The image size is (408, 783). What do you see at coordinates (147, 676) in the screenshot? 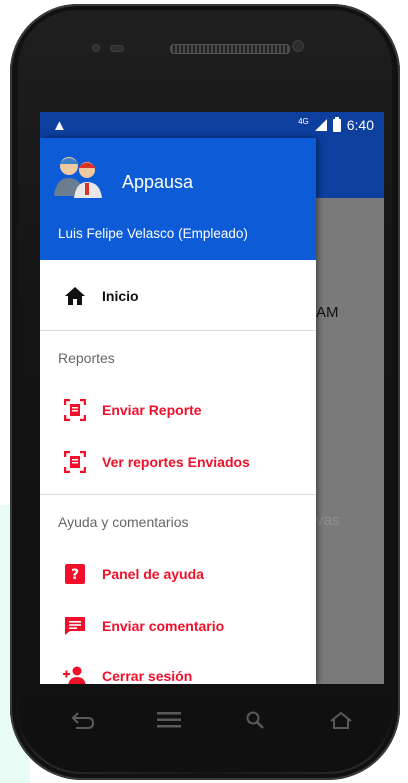
I see `menu-item-label: Cerrar sesión` at bounding box center [147, 676].